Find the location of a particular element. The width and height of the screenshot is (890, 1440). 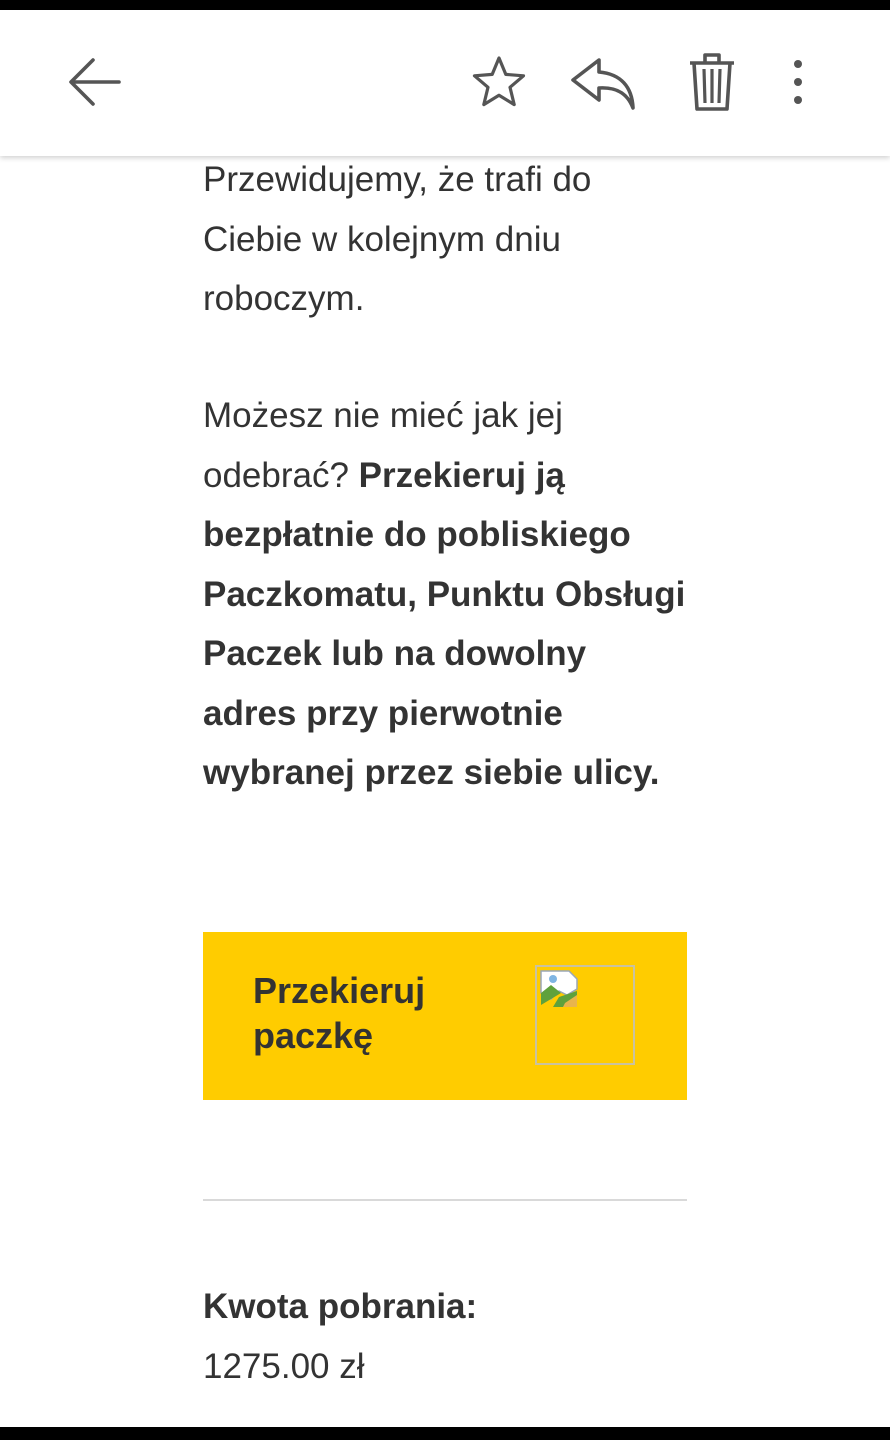

redirect-parcel-label: Przekieruj paczkę is located at coordinates (339, 1013).